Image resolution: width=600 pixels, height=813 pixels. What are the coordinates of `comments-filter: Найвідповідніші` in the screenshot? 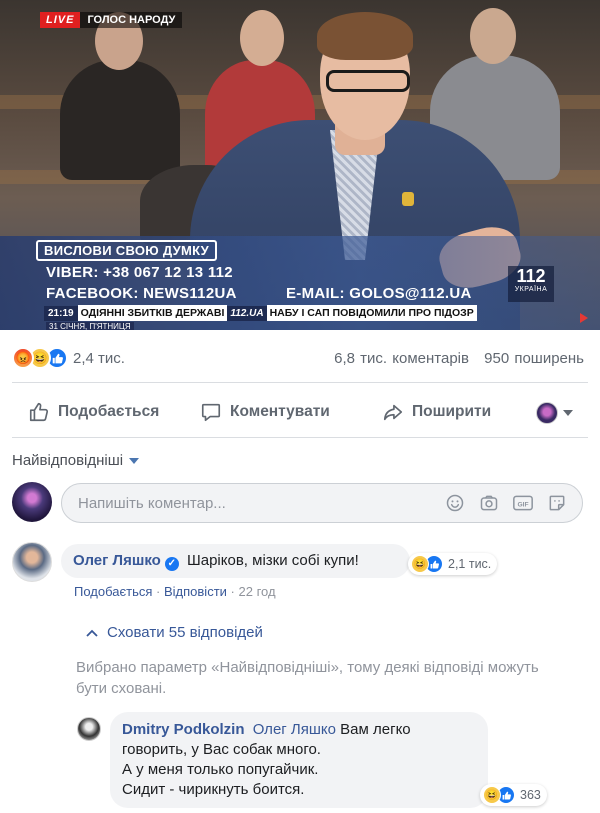 It's located at (76, 460).